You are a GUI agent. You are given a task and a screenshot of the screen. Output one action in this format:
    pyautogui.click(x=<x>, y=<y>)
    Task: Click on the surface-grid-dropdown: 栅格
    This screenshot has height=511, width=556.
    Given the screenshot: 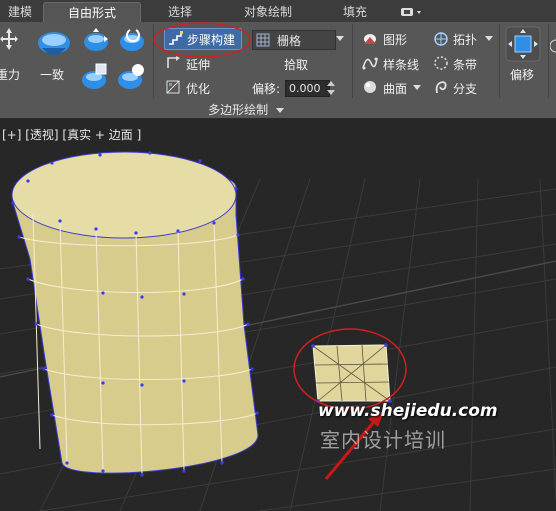 What is the action you would take?
    pyautogui.click(x=294, y=40)
    